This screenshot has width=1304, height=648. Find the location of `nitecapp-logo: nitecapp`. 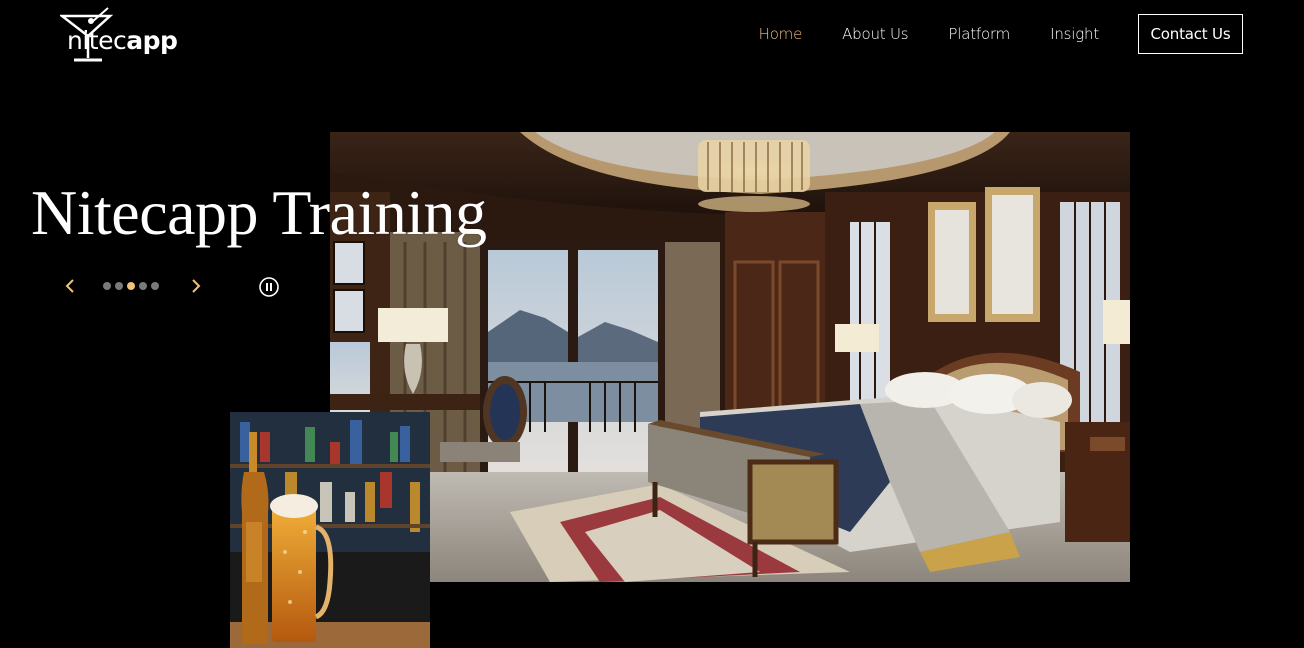

nitecapp-logo: nitecapp is located at coordinates (118, 35).